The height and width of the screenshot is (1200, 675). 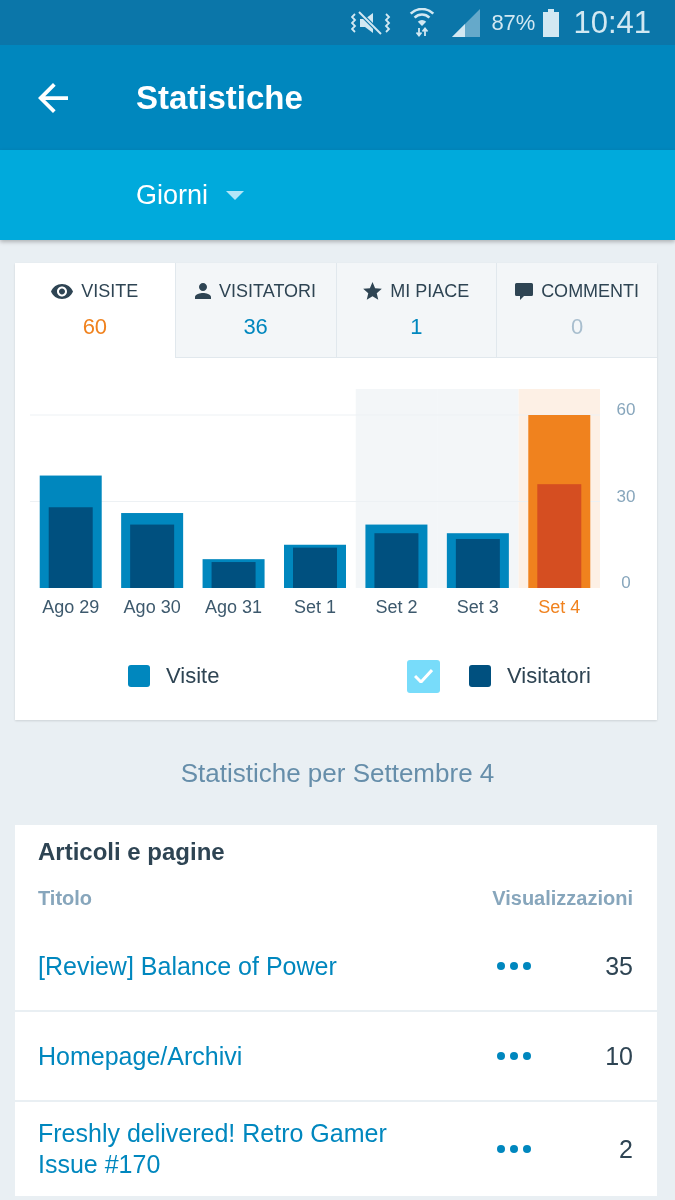 I want to click on x-axis-label: Ago 31, so click(x=234, y=607).